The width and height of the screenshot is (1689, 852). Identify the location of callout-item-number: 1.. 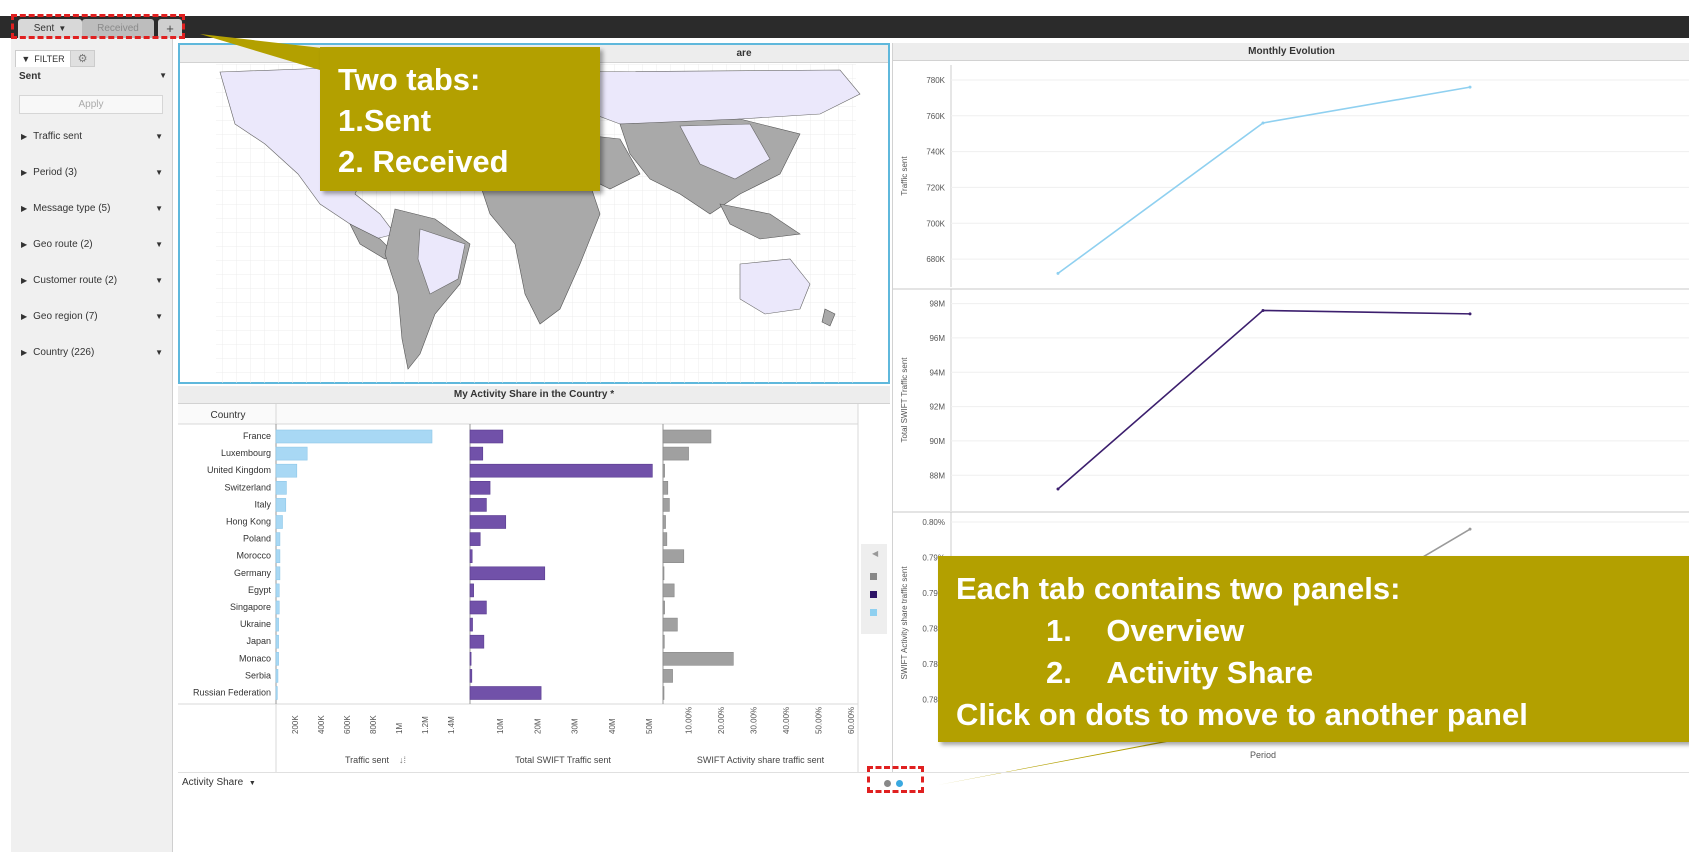
(1059, 630).